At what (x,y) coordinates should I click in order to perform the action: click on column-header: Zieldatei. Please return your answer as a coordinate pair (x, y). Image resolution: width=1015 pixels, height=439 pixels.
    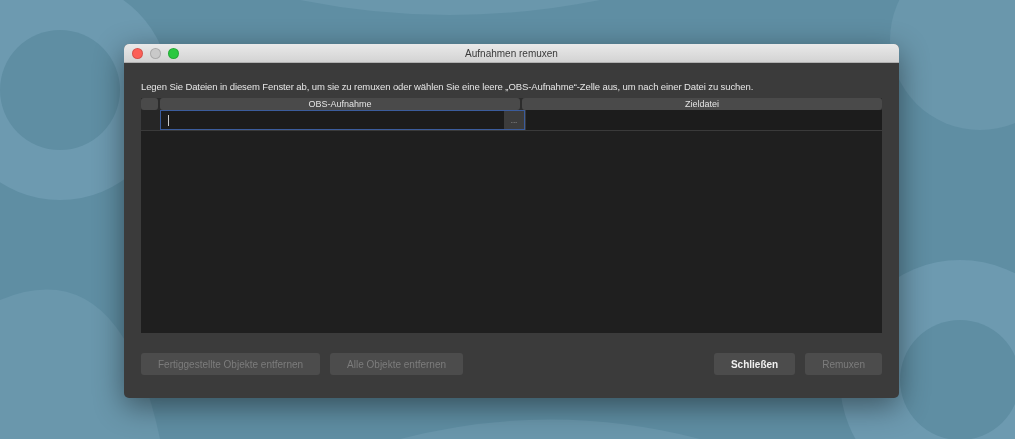
    Looking at the image, I should click on (702, 104).